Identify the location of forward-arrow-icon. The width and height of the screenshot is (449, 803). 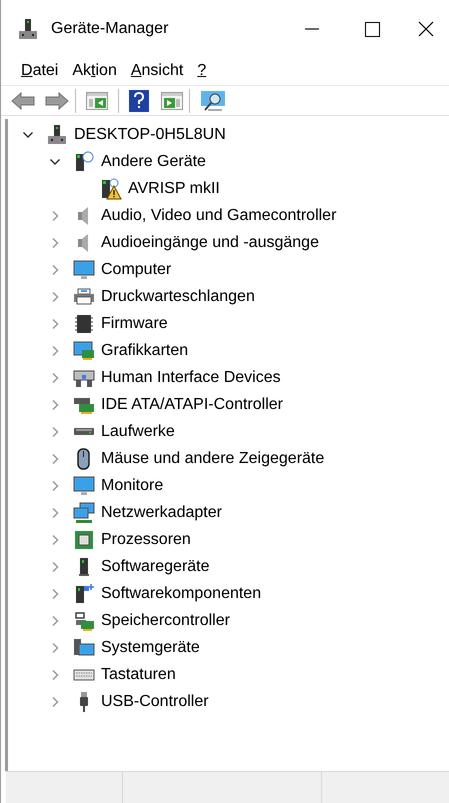
(57, 101).